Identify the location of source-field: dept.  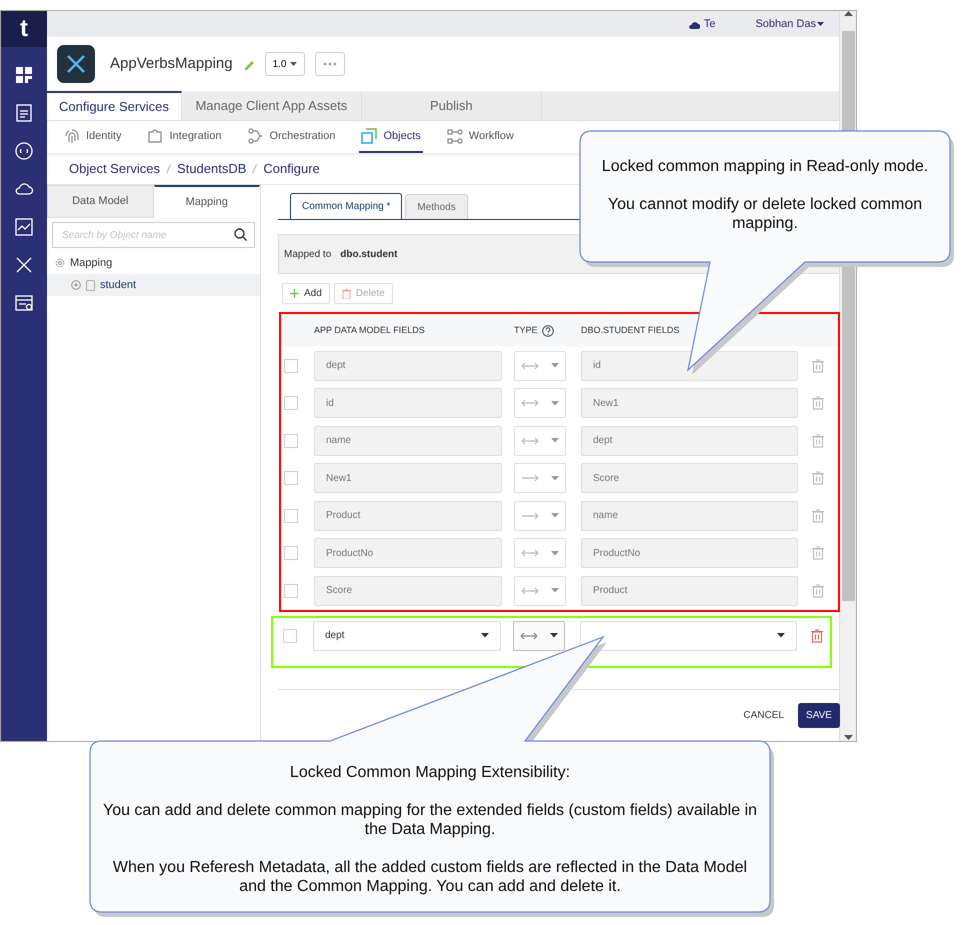
(408, 365).